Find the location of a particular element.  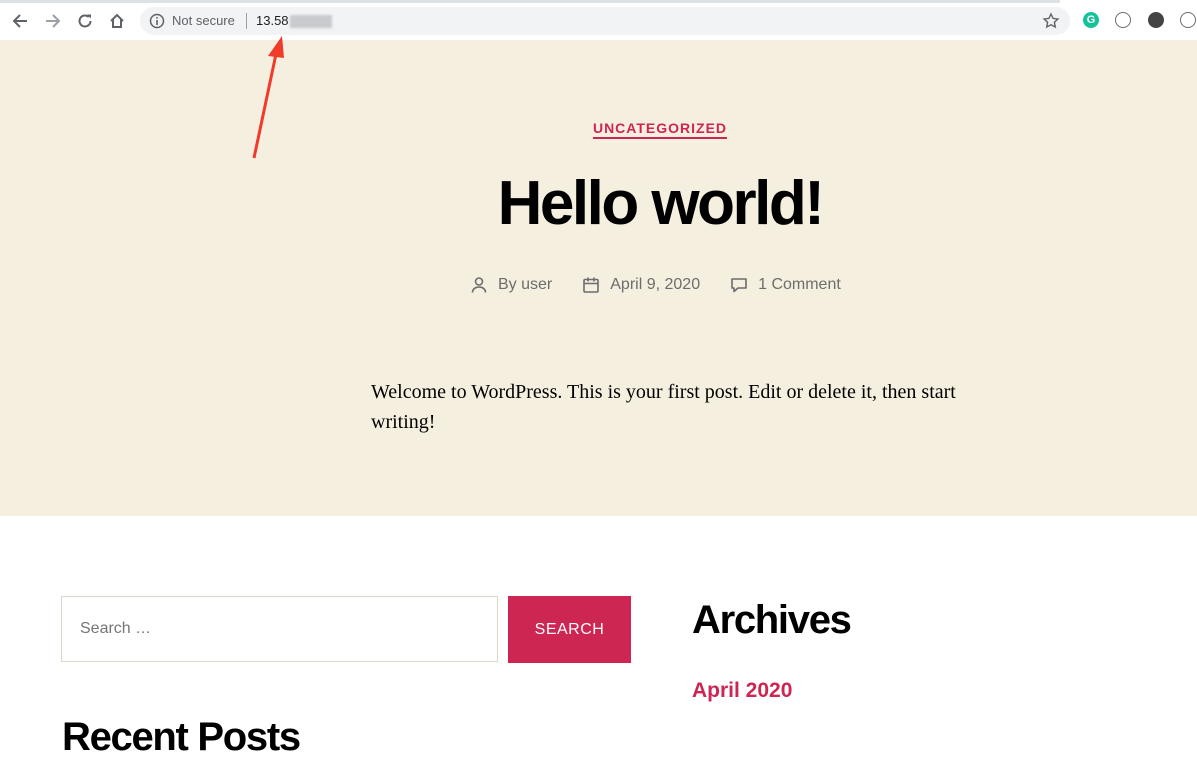

post-title: Hello world! is located at coordinates (661, 203).